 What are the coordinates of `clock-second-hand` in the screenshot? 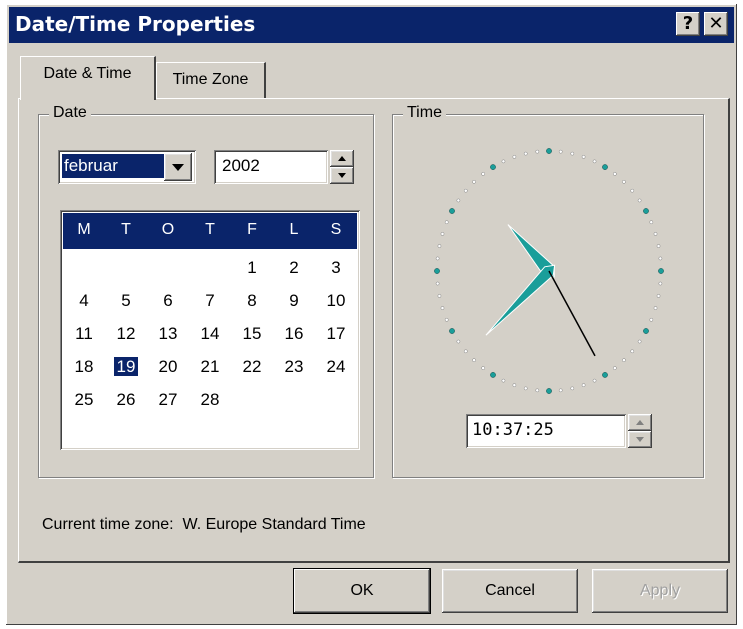 It's located at (572, 313).